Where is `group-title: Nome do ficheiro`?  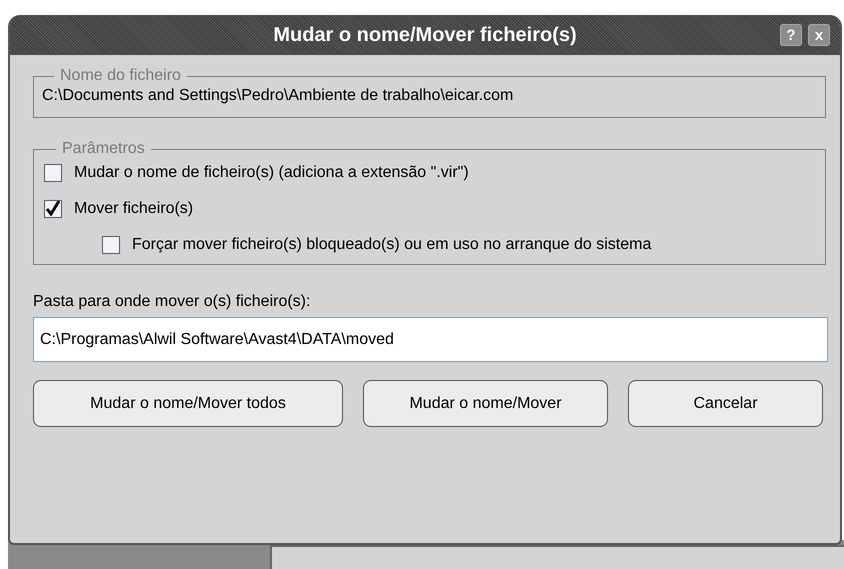
group-title: Nome do ficheiro is located at coordinates (120, 76).